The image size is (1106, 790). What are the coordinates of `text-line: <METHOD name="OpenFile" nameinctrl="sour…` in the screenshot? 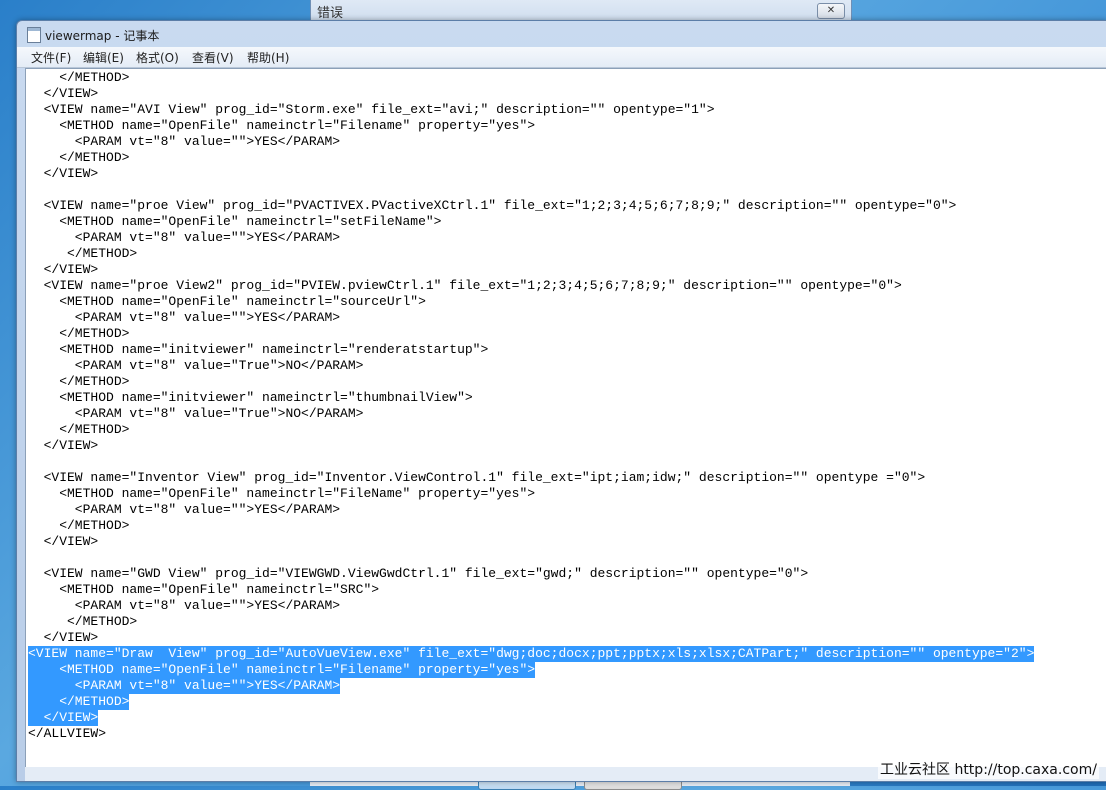 It's located at (227, 301).